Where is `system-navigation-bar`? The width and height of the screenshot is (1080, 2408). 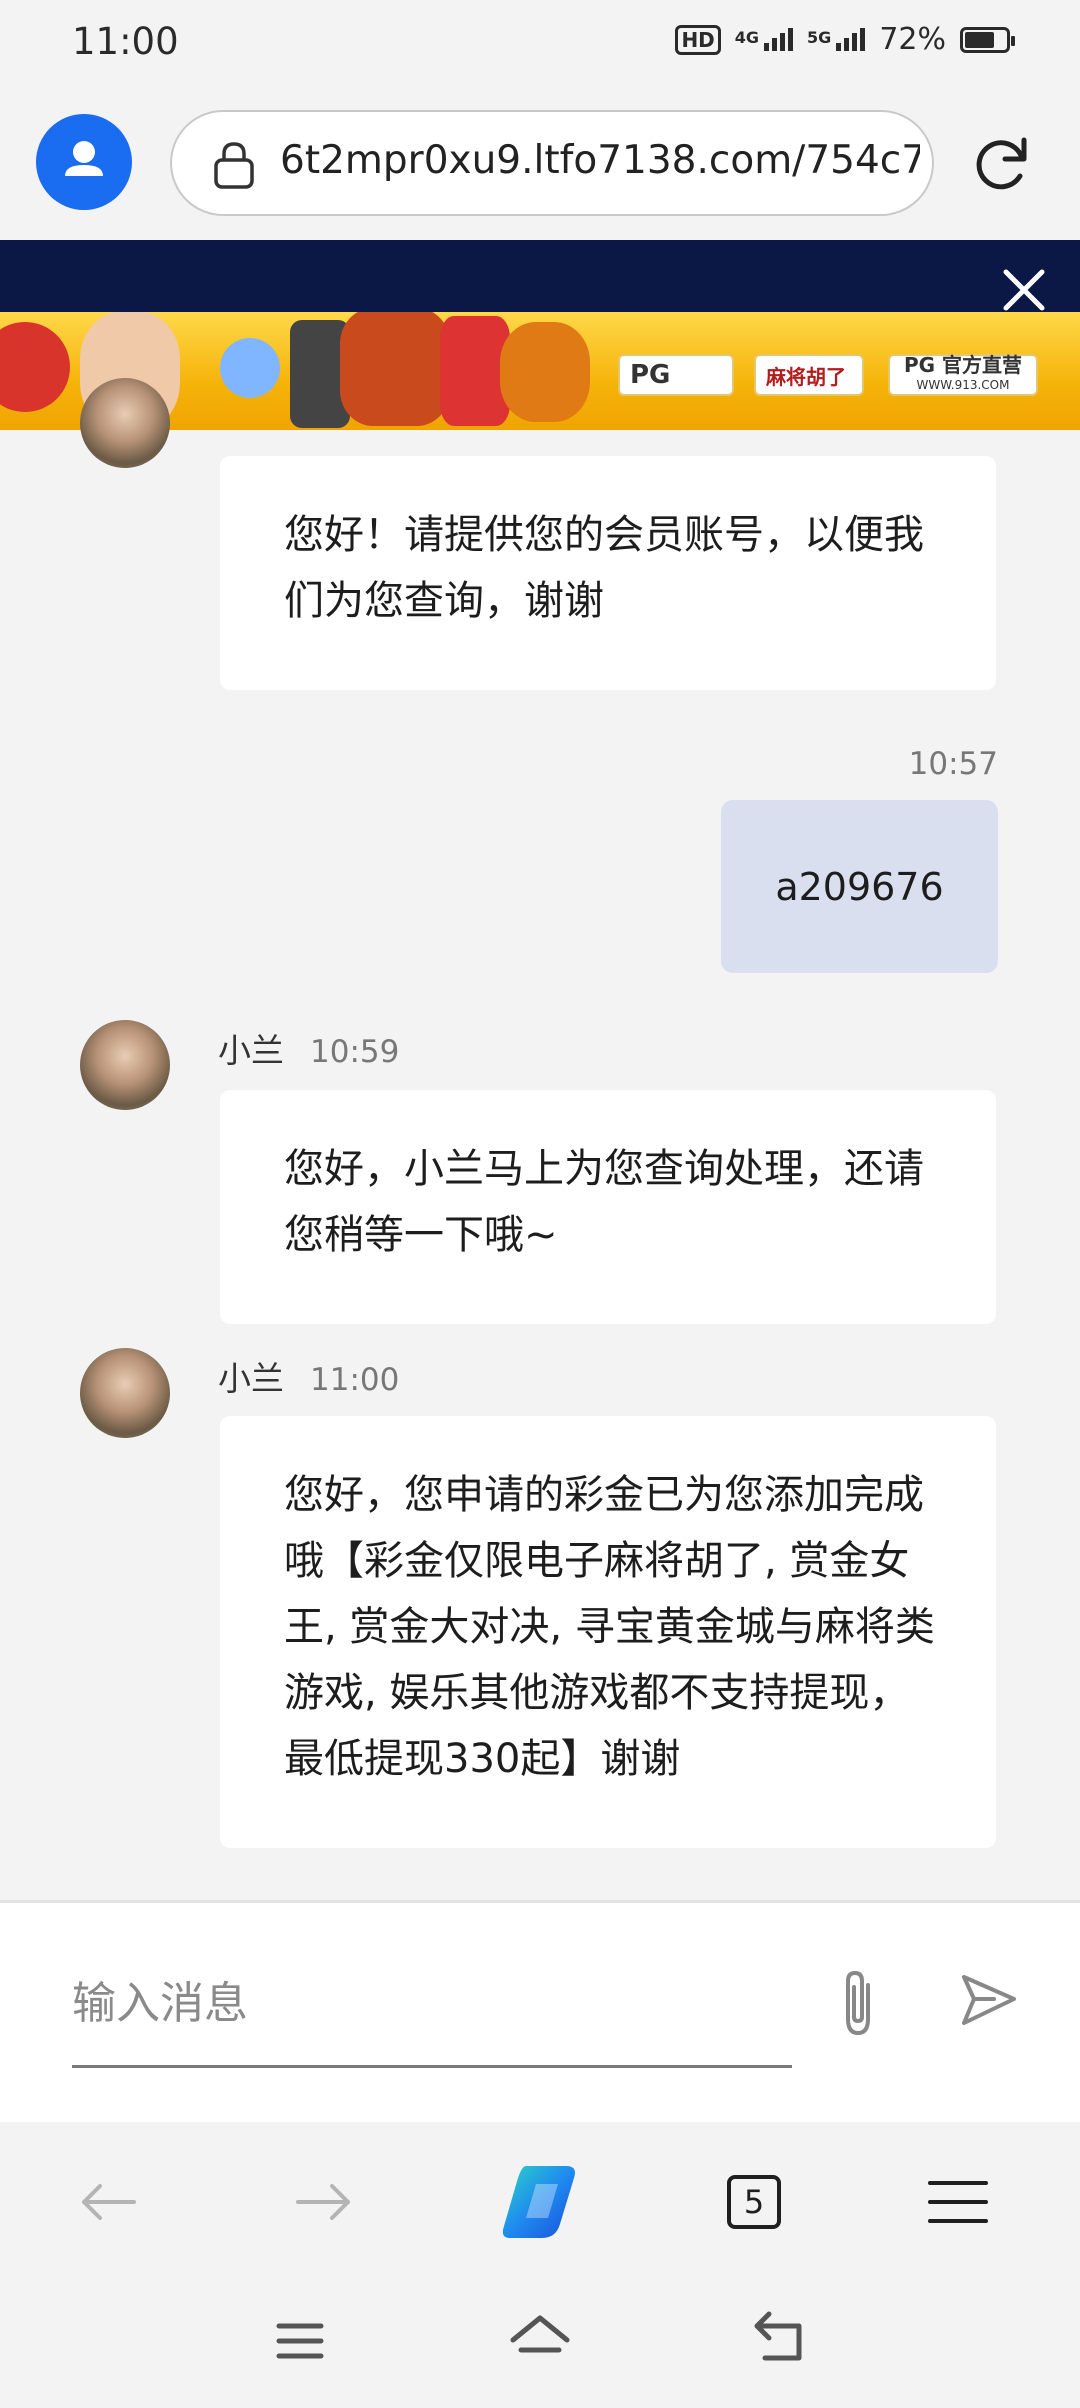
system-navigation-bar is located at coordinates (540, 2345).